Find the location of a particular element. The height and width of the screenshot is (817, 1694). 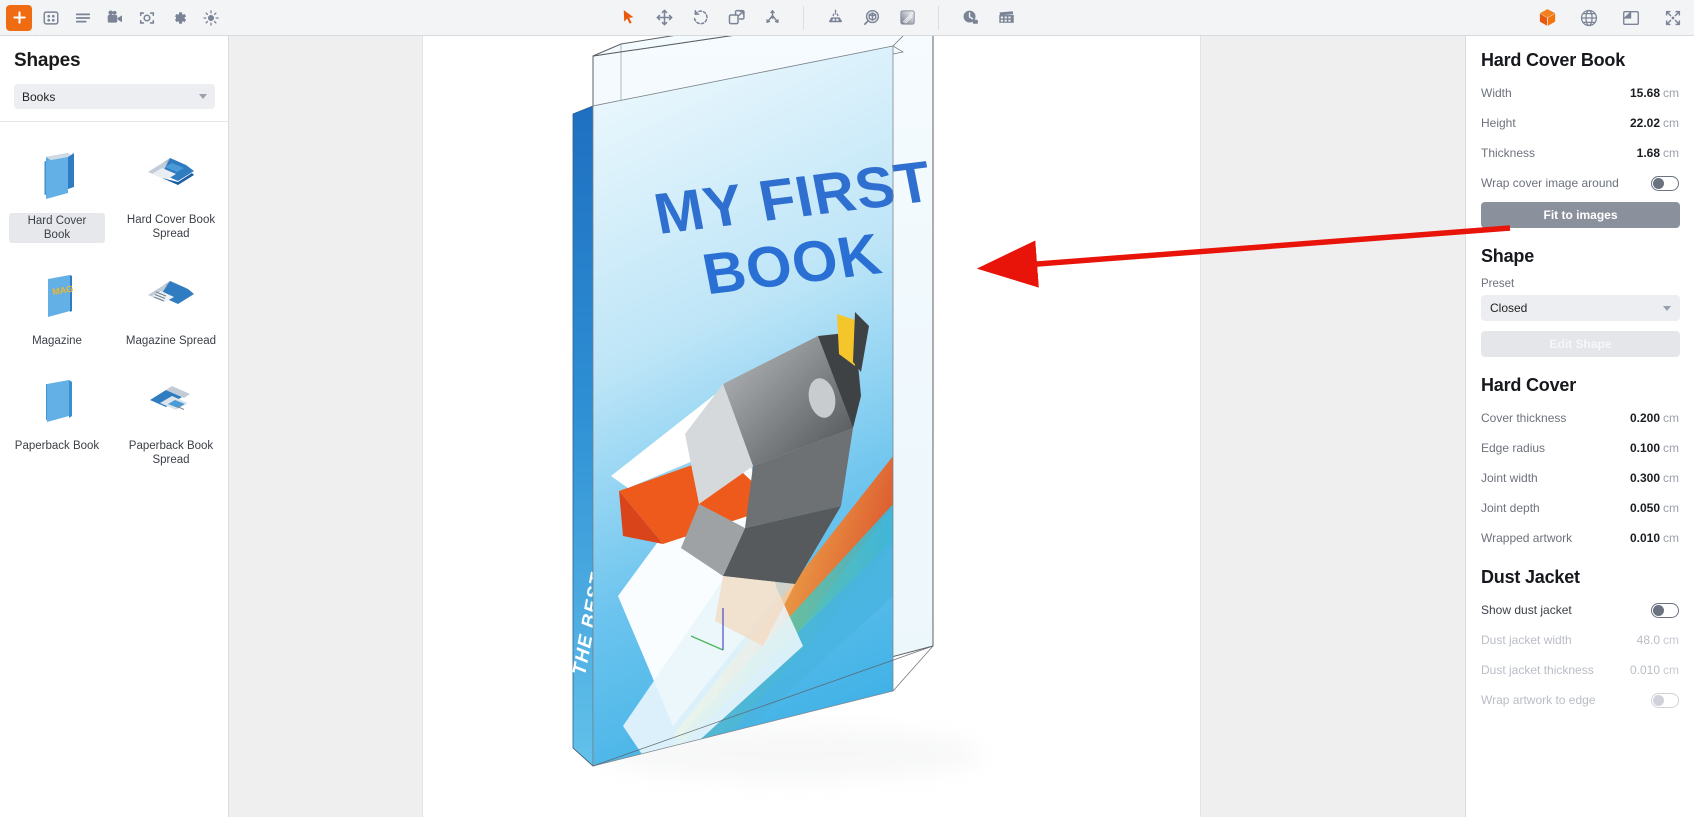

property-label: Show dust jacket is located at coordinates (1526, 610).